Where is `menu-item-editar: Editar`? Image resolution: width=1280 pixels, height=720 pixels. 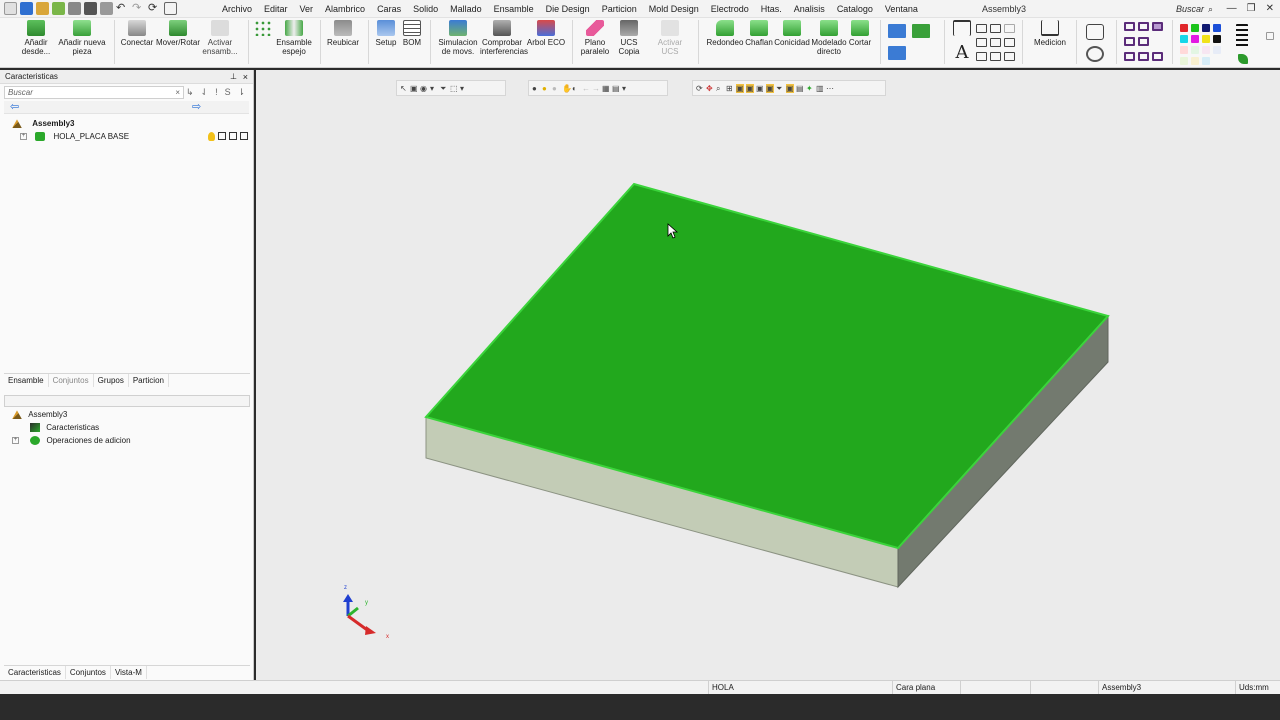 menu-item-editar: Editar is located at coordinates (276, 9).